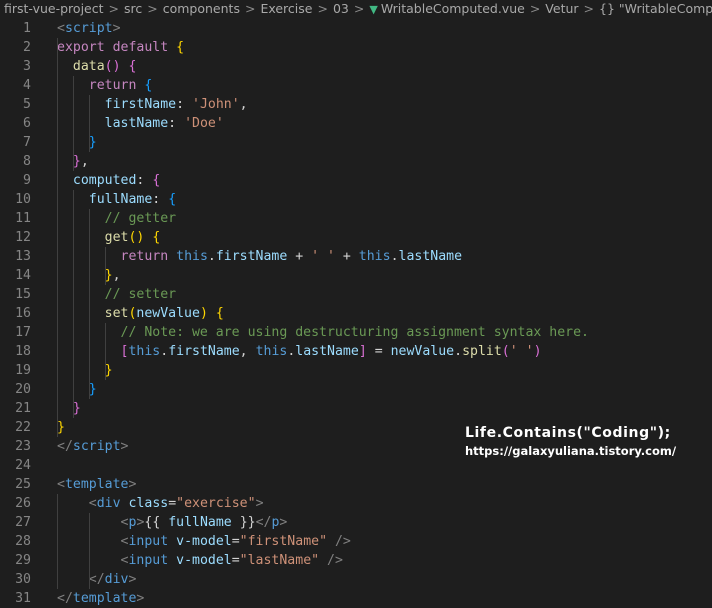  What do you see at coordinates (482, 351) in the screenshot?
I see `code-token: split` at bounding box center [482, 351].